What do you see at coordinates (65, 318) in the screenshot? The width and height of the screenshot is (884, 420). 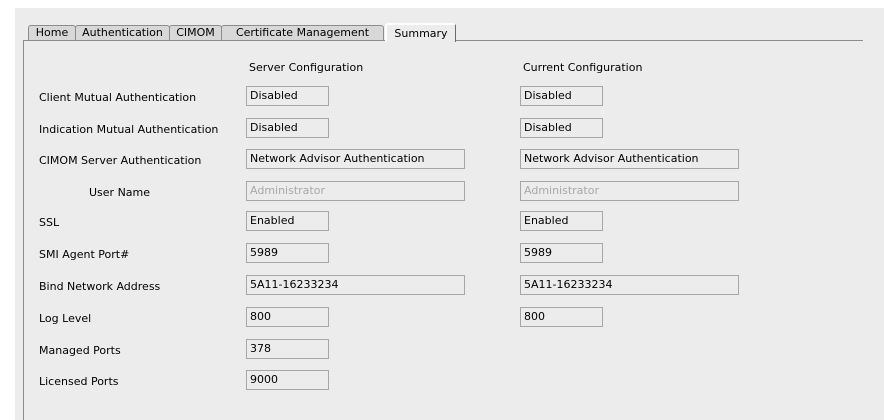 I see `log-level-label: Log Level` at bounding box center [65, 318].